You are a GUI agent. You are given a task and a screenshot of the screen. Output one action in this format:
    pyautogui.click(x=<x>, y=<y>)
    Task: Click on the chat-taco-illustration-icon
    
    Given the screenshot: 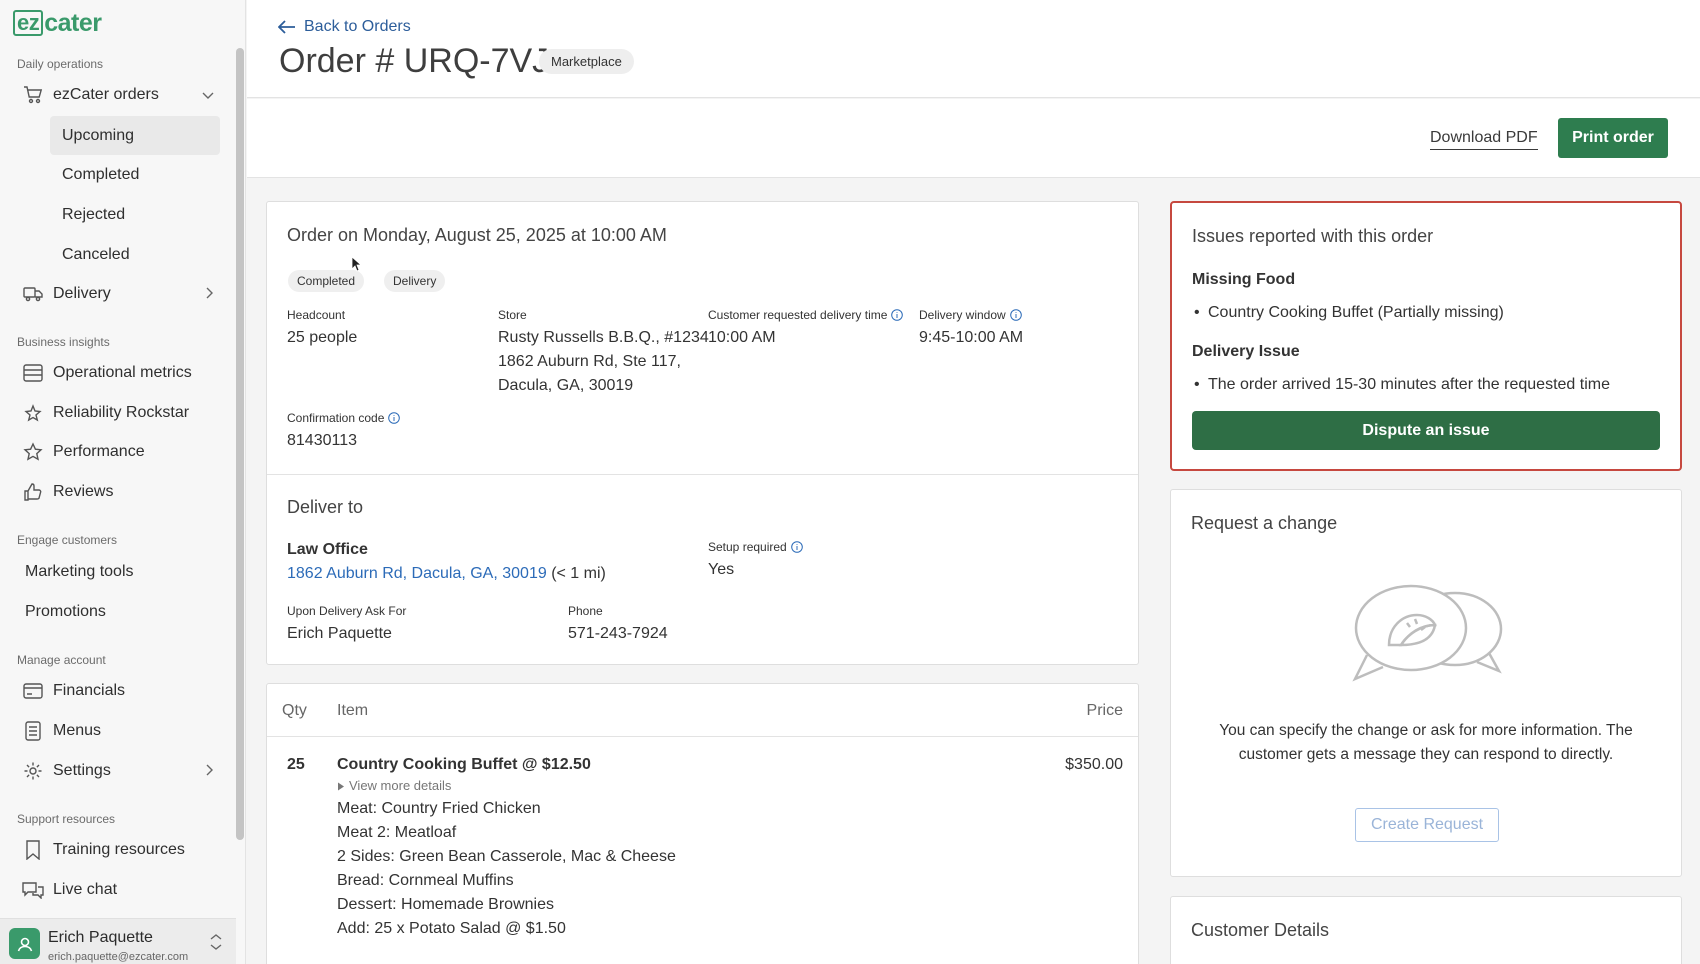 What is the action you would take?
    pyautogui.click(x=1427, y=633)
    